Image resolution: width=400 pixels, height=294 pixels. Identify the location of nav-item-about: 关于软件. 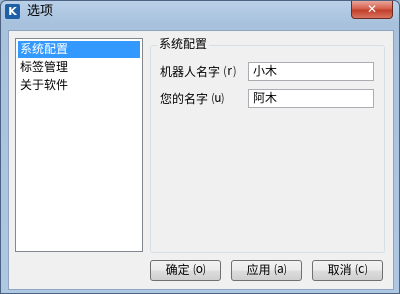
(79, 85).